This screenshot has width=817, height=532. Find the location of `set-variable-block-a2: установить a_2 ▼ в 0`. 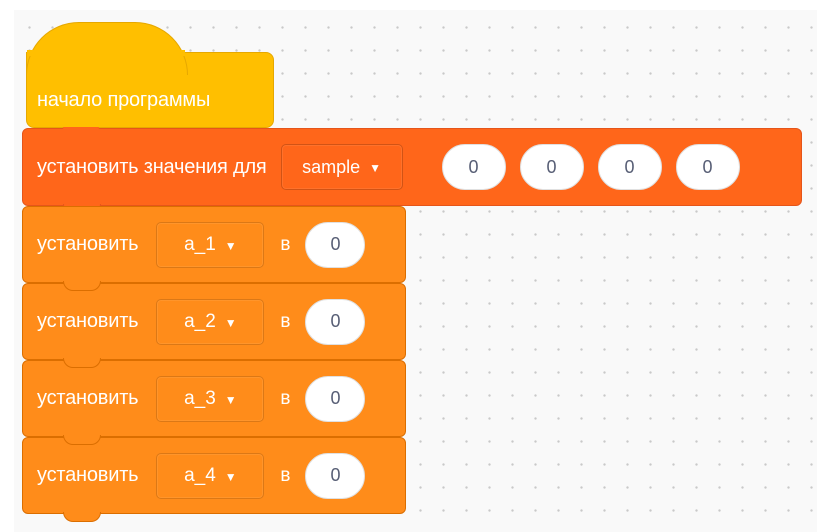

set-variable-block-a2: установить a_2 ▼ в 0 is located at coordinates (214, 325).